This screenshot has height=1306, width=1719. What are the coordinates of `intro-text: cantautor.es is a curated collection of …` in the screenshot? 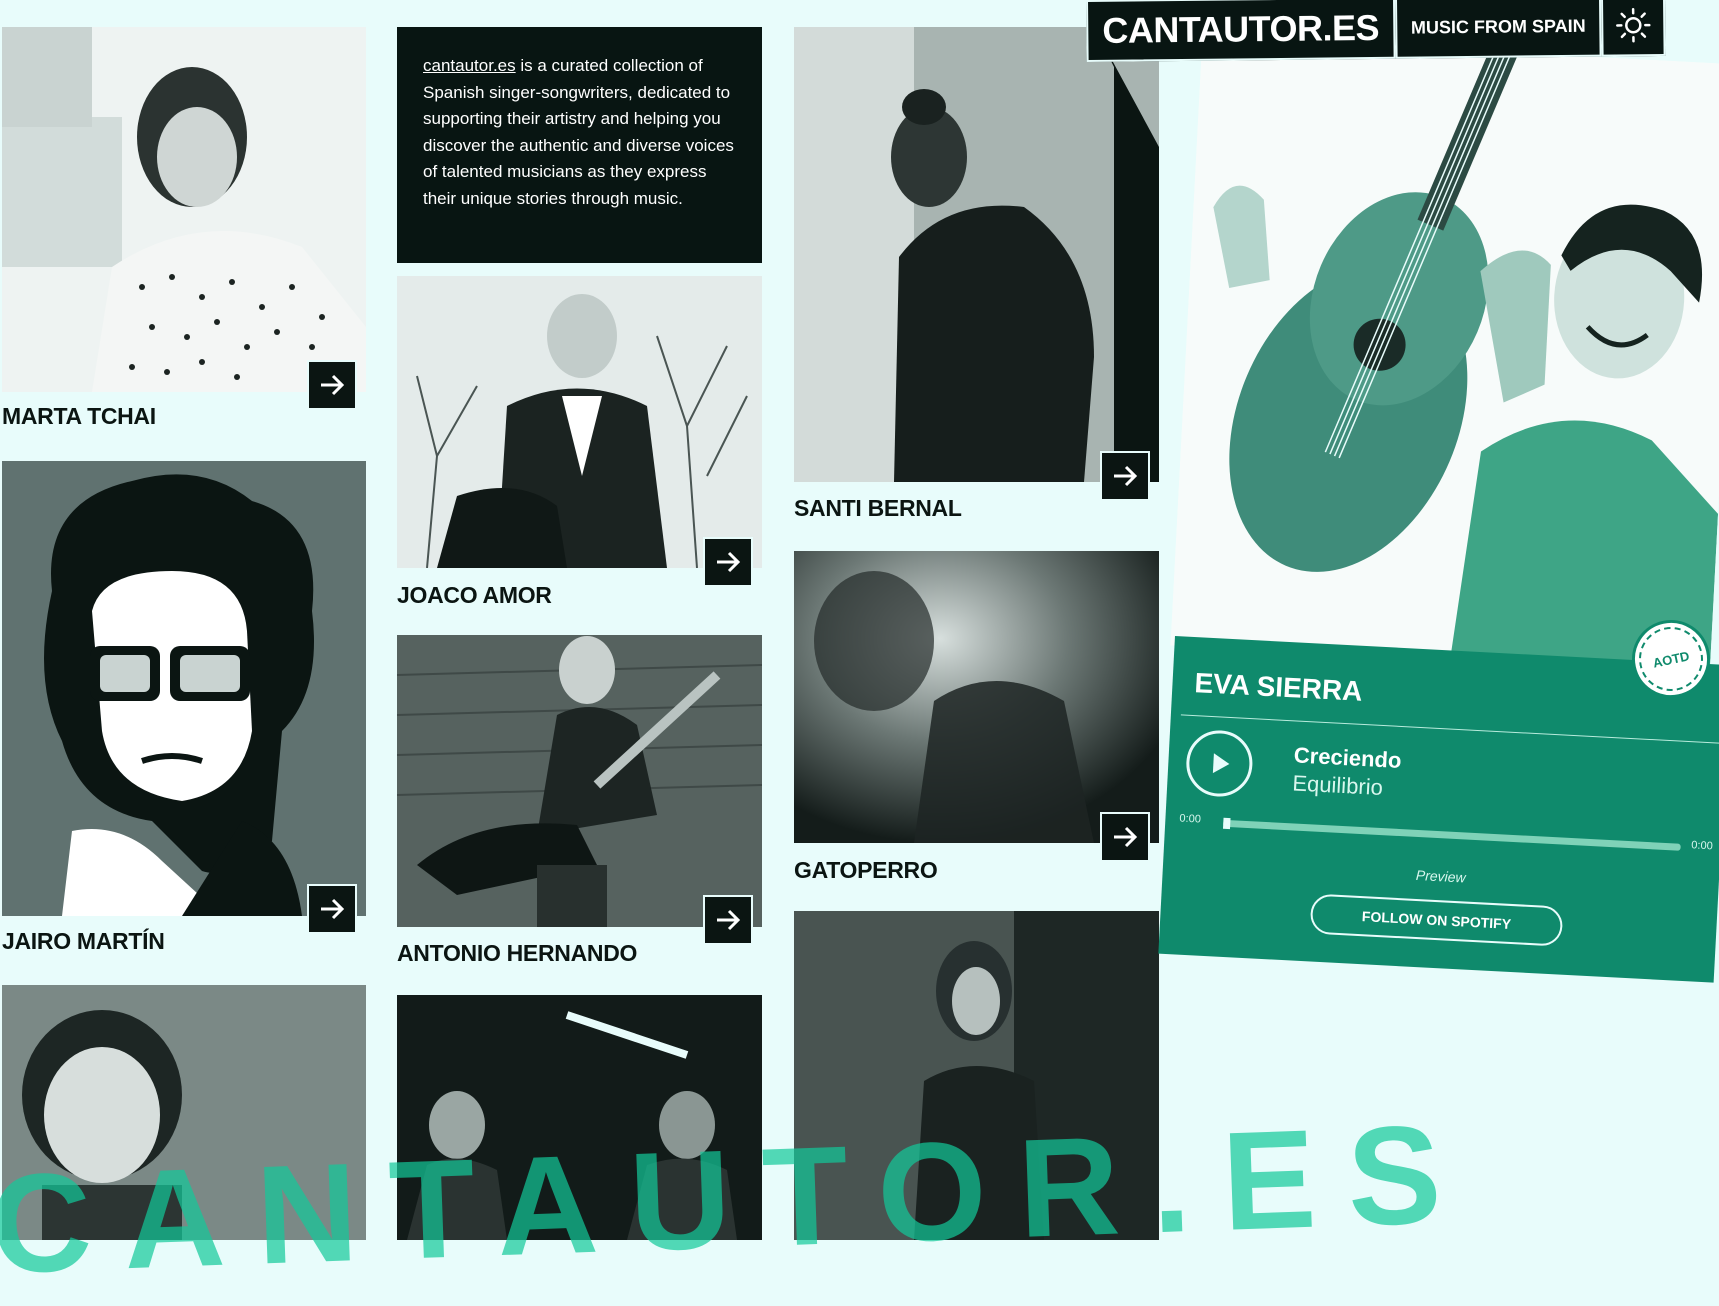 It's located at (579, 145).